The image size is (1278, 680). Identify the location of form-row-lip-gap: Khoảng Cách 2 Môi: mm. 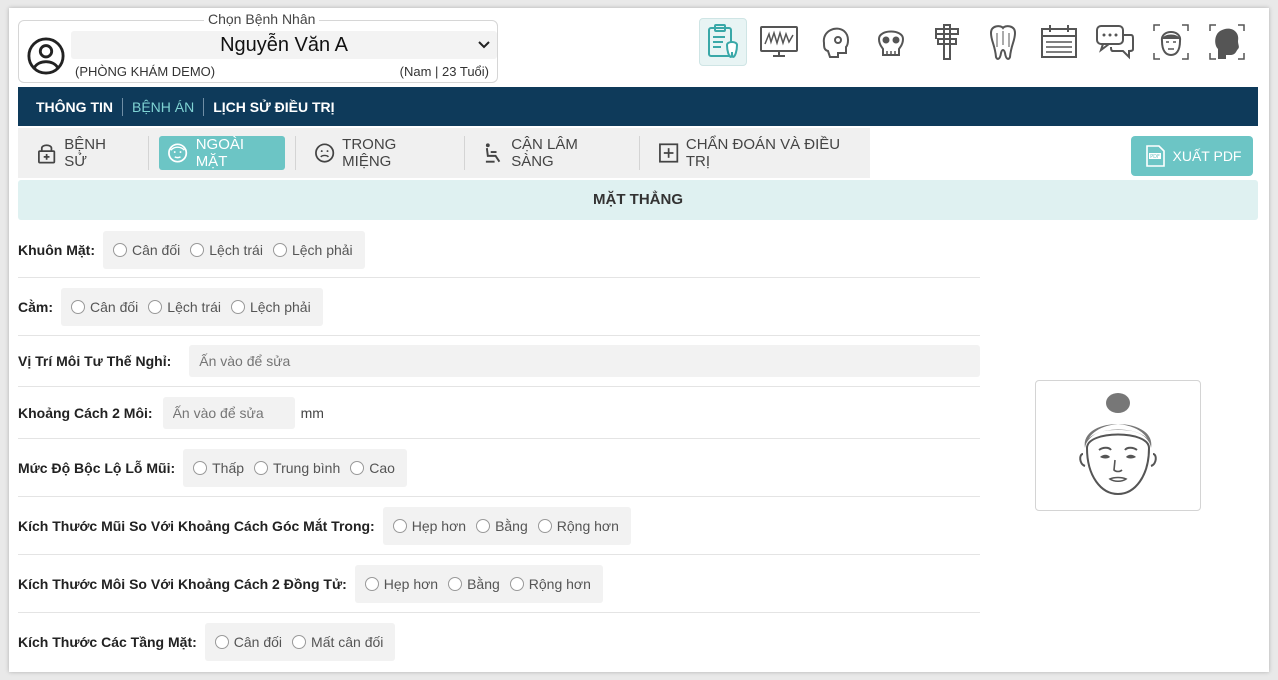
(499, 413).